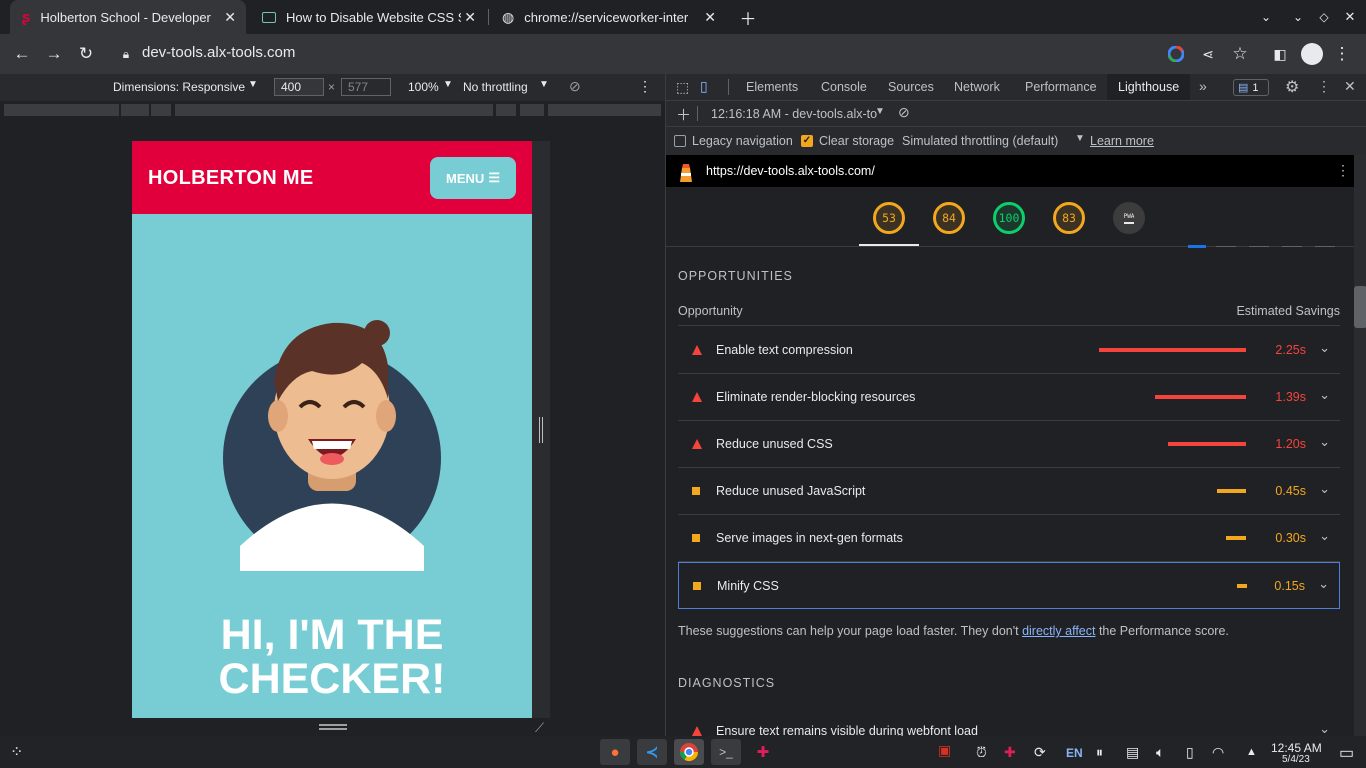  Describe the element at coordinates (1208, 54) in the screenshot. I see `share-icon: ⋖` at that location.